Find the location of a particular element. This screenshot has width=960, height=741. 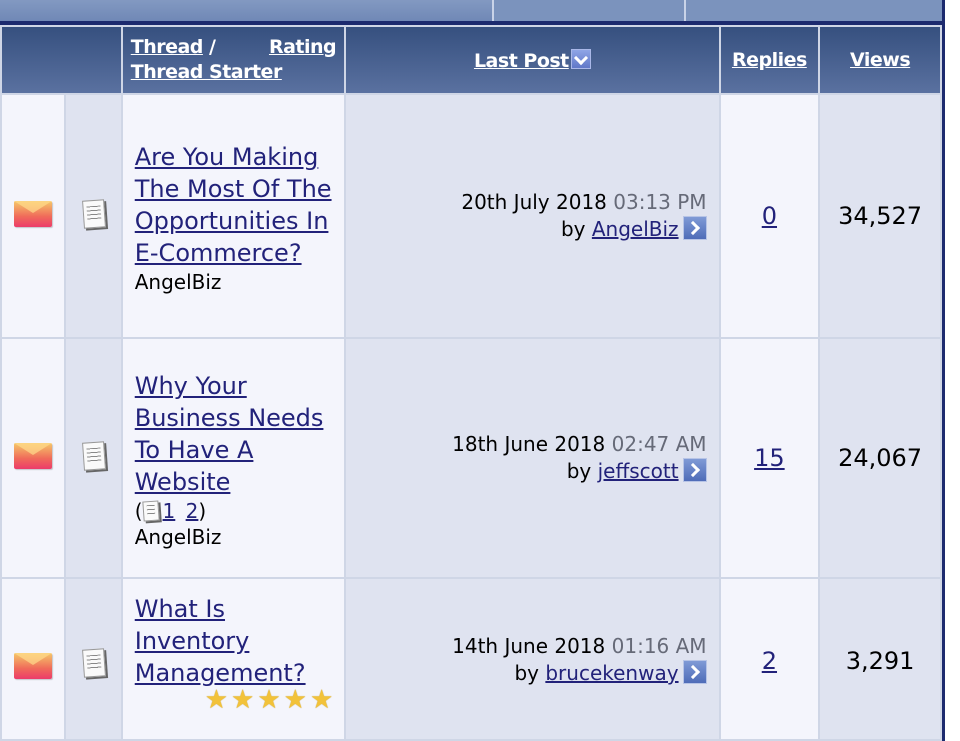

header-views: Views is located at coordinates (880, 60).